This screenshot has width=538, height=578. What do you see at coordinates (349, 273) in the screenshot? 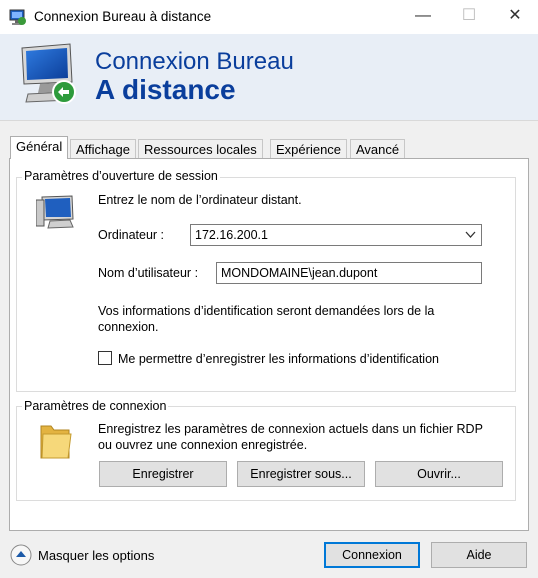
I see `username-input: MONDOMAINE\jean.dupont` at bounding box center [349, 273].